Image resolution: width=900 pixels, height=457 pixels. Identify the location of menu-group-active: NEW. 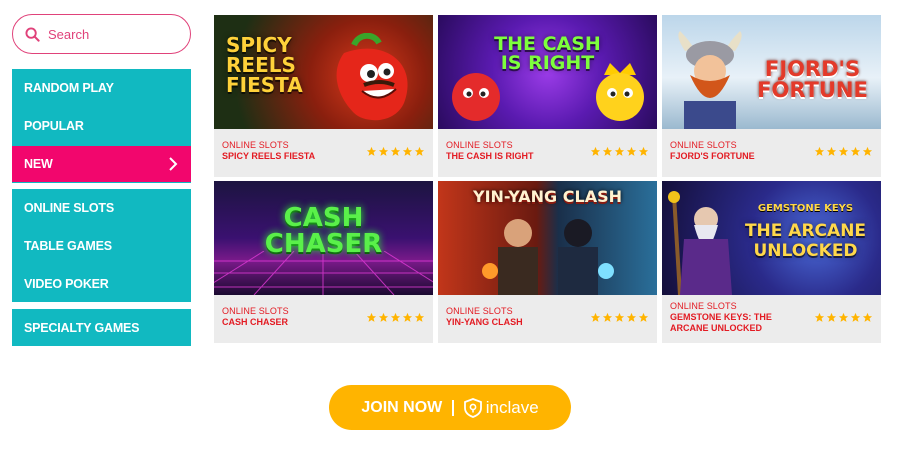
(101, 164).